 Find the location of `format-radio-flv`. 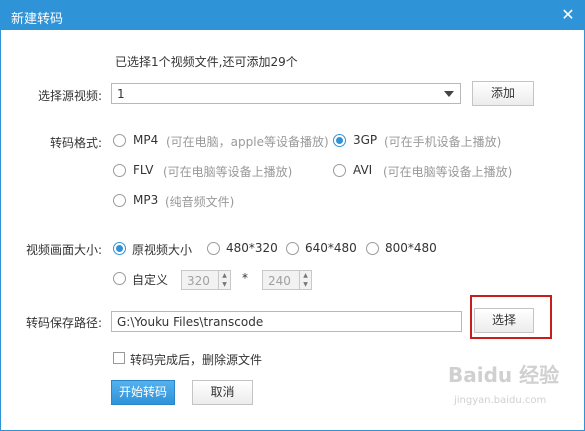

format-radio-flv is located at coordinates (119, 170).